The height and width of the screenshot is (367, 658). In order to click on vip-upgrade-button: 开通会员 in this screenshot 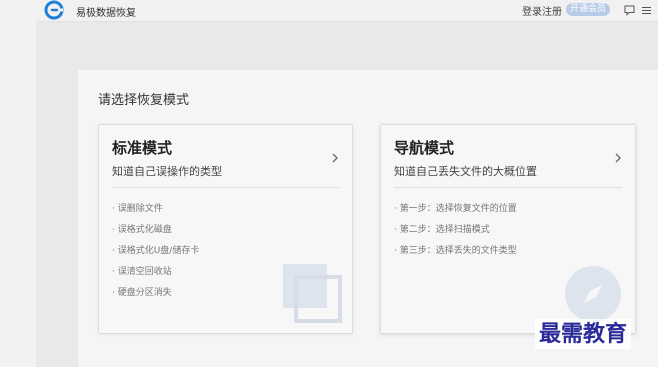, I will do `click(588, 9)`.